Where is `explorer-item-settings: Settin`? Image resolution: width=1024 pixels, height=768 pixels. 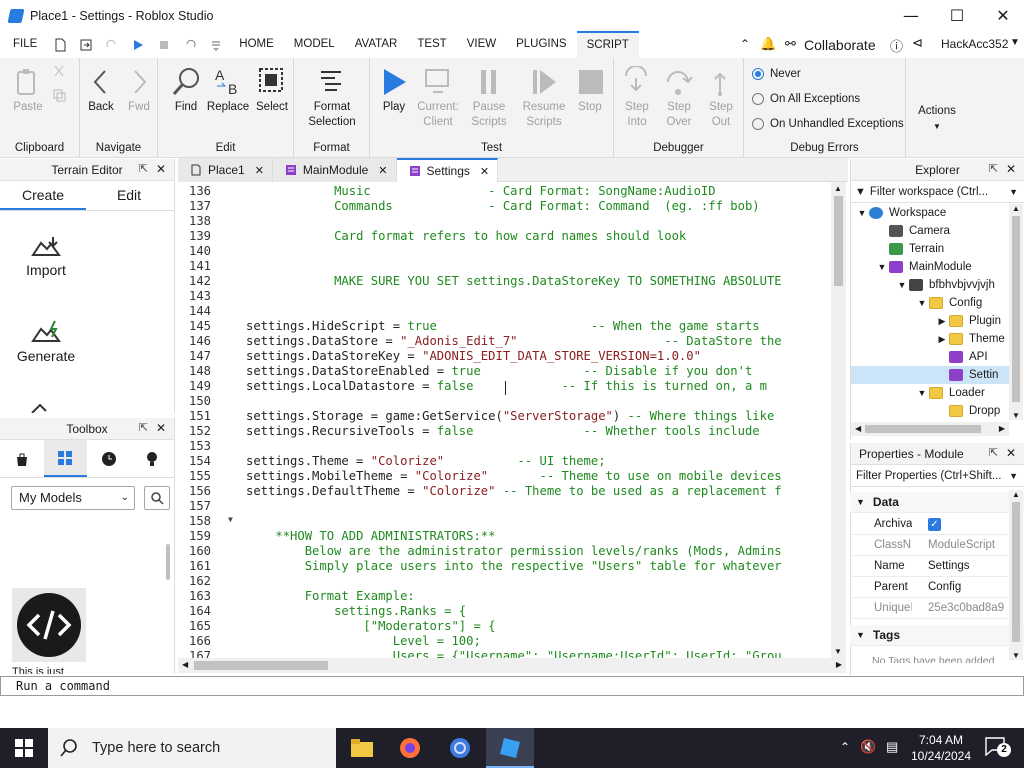
explorer-item-settings: Settin is located at coordinates (930, 375).